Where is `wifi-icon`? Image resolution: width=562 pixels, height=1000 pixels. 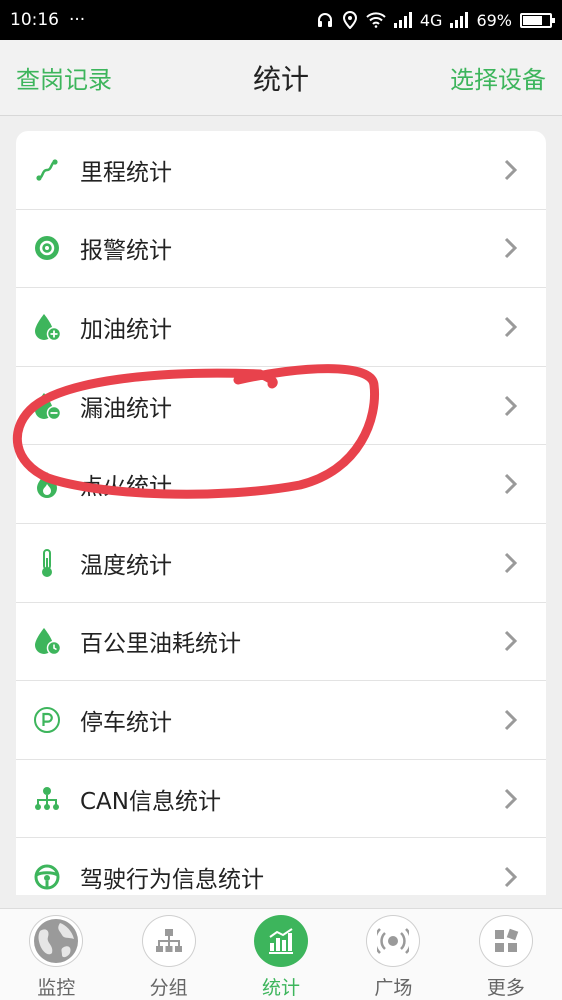 wifi-icon is located at coordinates (376, 20).